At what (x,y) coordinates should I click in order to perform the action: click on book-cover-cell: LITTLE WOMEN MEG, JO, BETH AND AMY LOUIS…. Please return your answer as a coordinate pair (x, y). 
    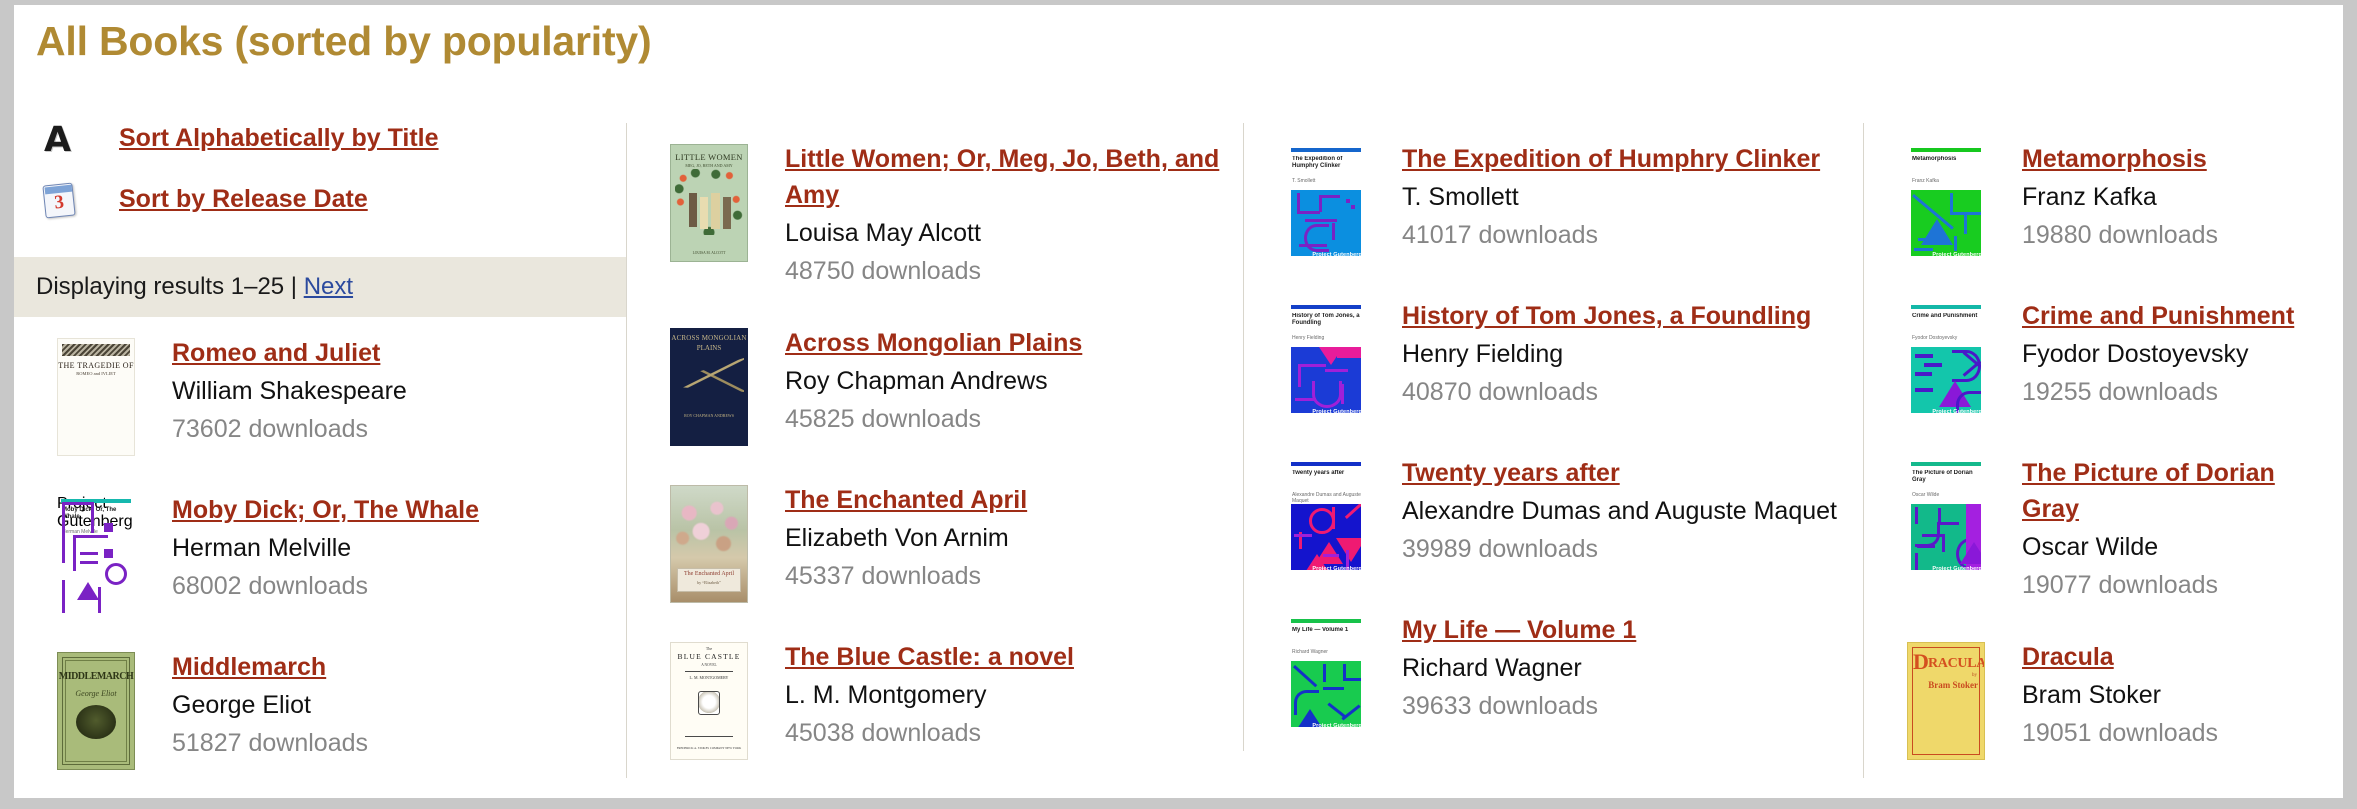
    Looking at the image, I should click on (709, 201).